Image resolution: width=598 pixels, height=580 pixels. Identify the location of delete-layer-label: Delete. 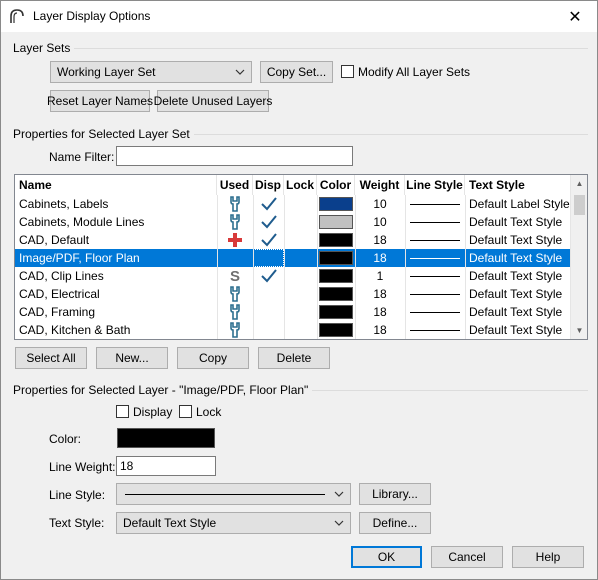
(294, 358).